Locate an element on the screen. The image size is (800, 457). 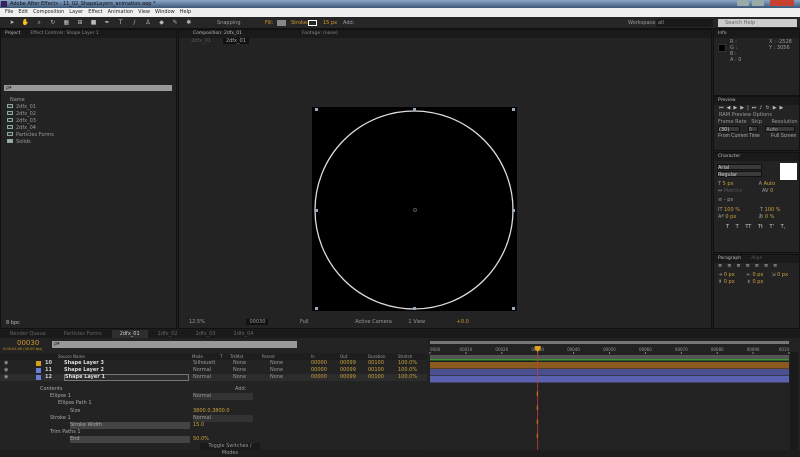
brush-tool-icon: / is located at coordinates (134, 23).